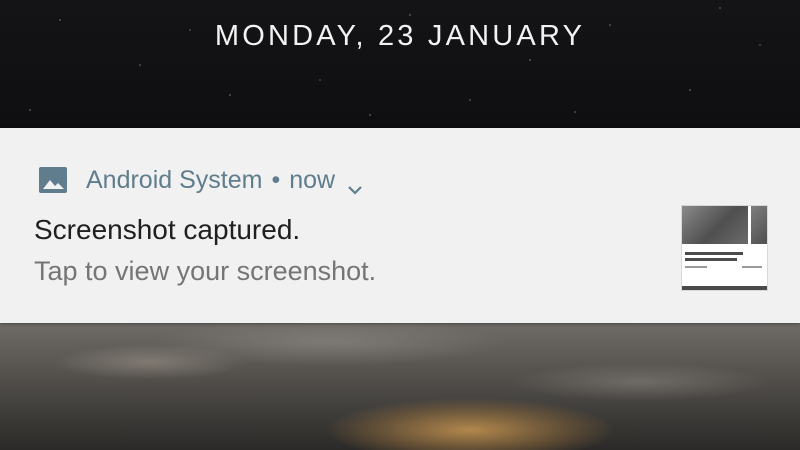  Describe the element at coordinates (174, 179) in the screenshot. I see `app-name: Android System` at that location.